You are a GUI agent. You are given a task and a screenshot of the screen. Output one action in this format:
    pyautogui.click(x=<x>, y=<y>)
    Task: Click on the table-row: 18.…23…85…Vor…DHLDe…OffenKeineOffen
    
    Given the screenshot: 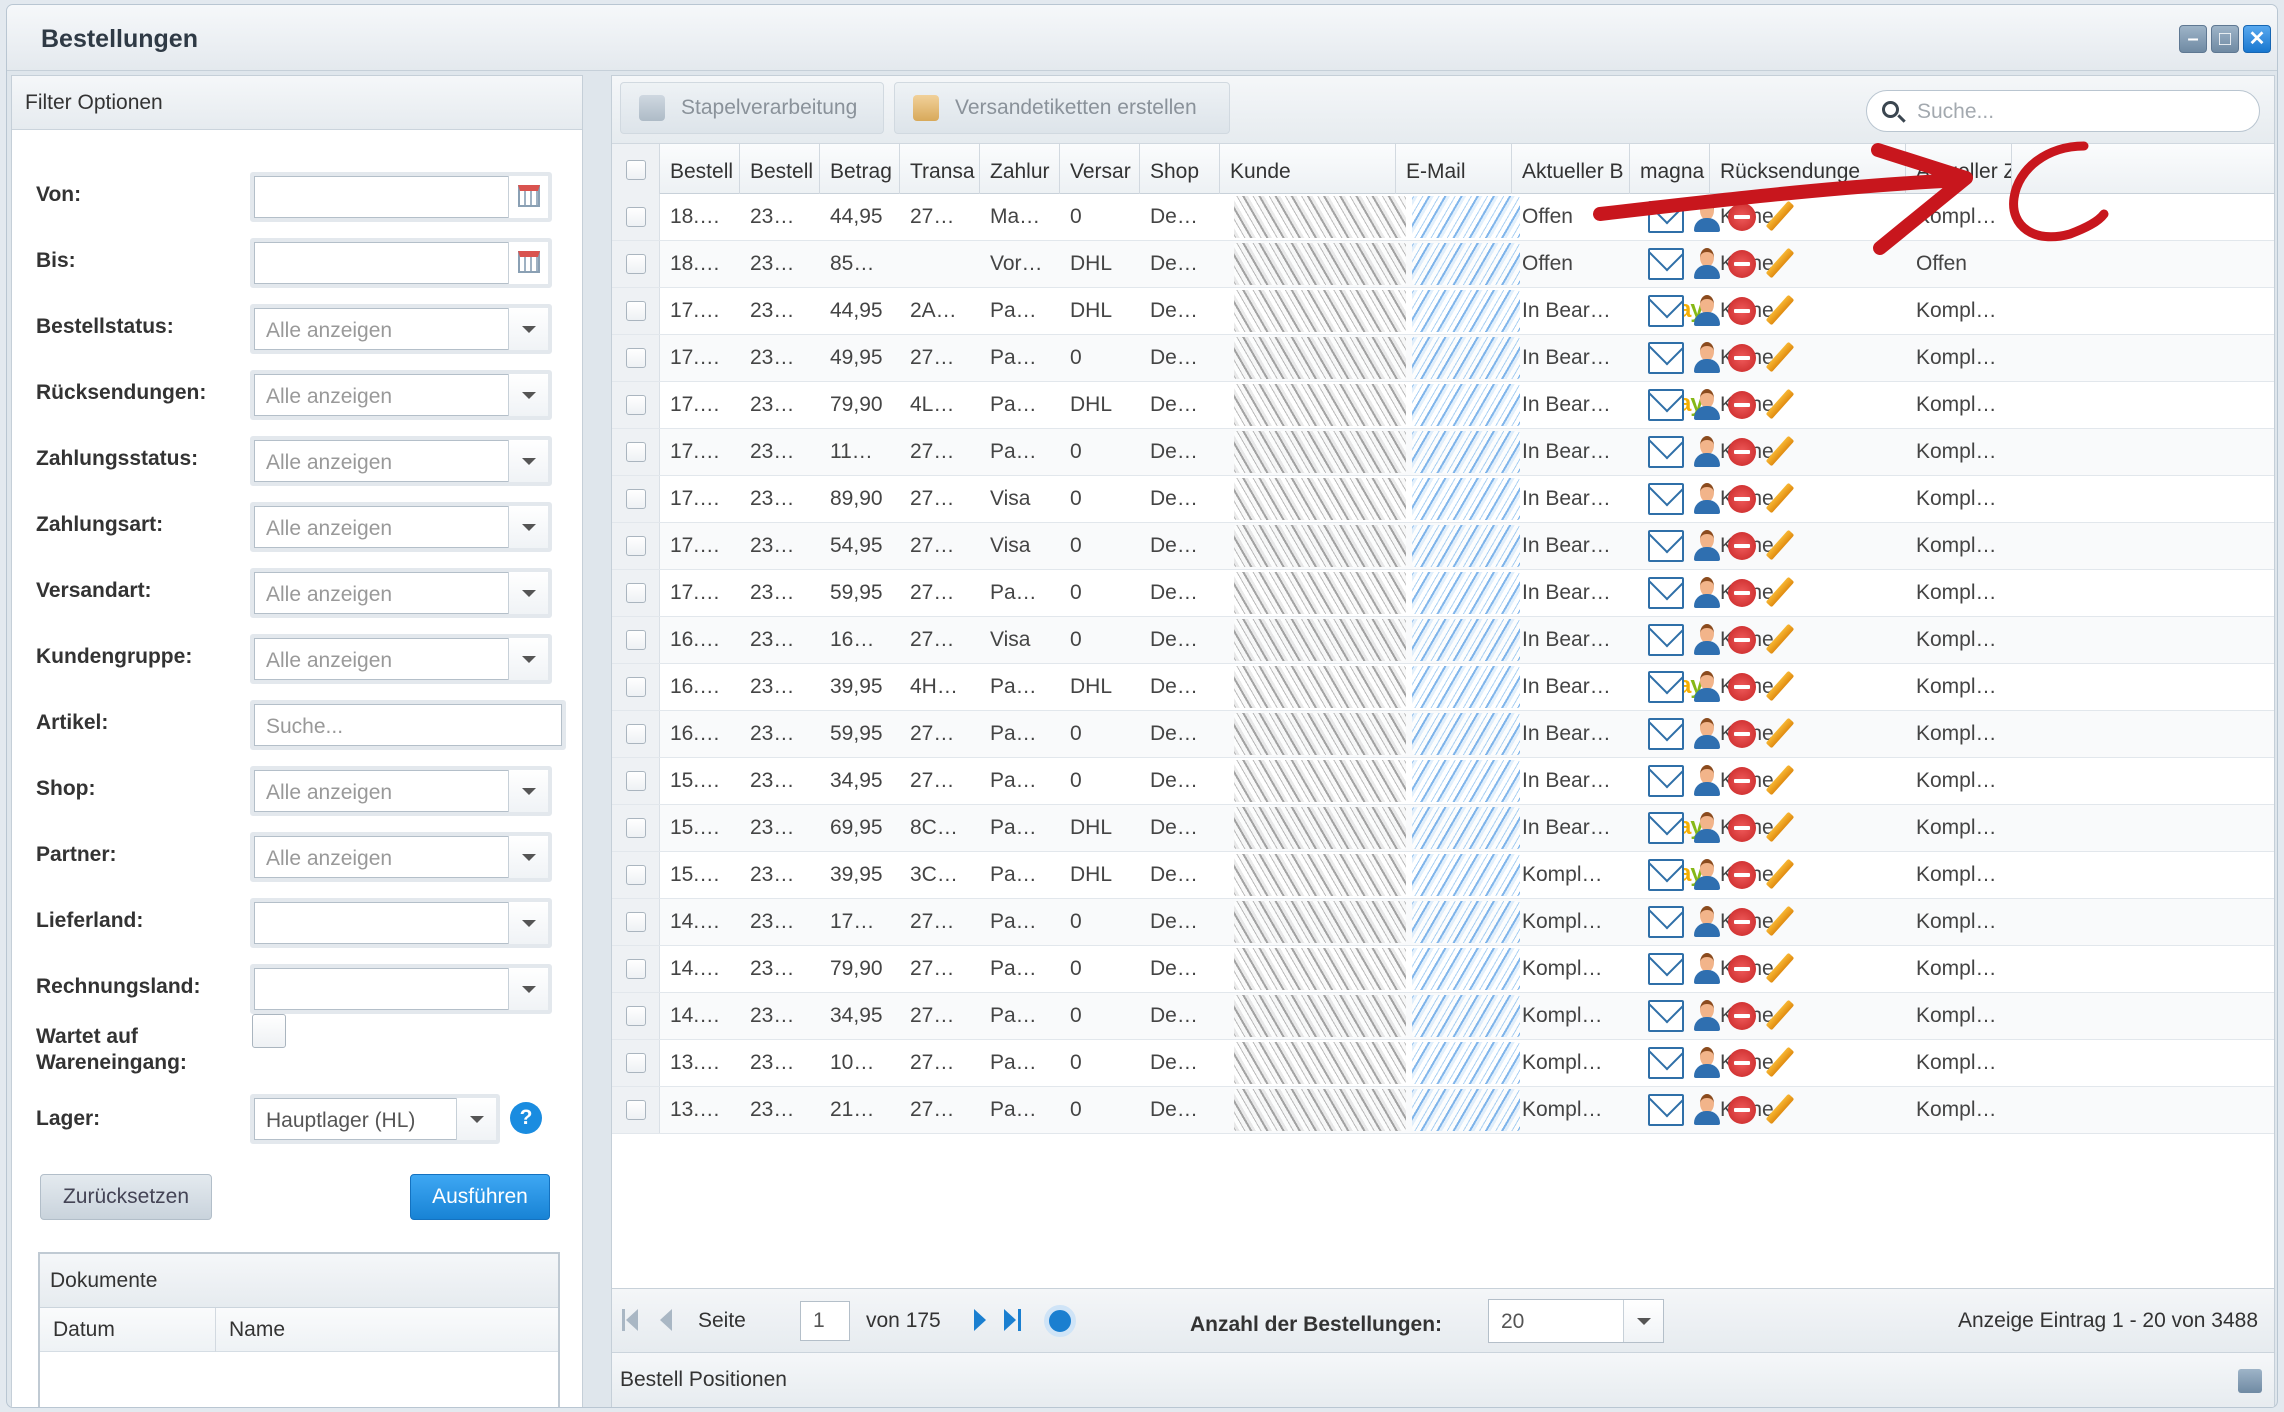 What is the action you would take?
    pyautogui.click(x=1443, y=264)
    